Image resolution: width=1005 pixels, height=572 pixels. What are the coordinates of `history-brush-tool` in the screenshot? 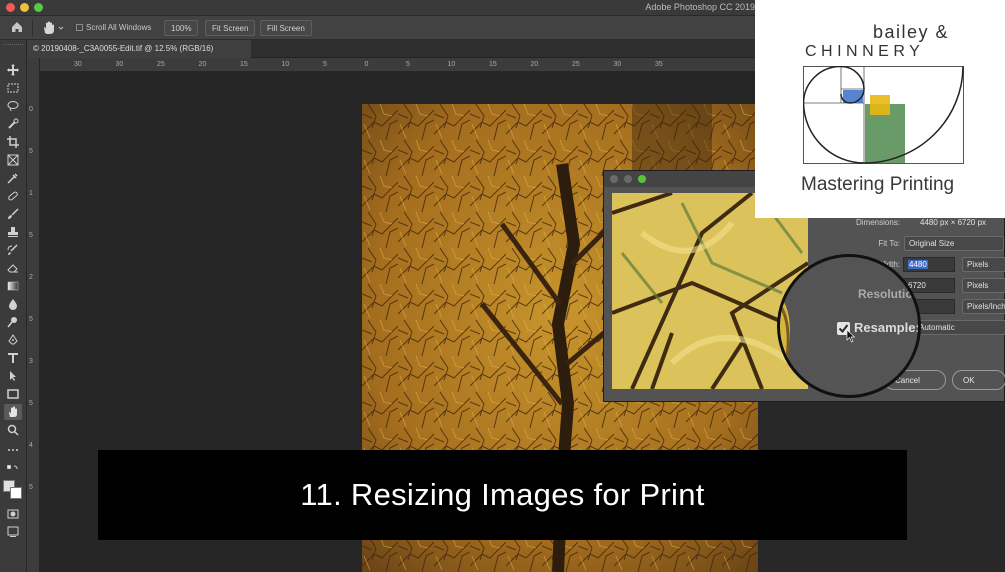 It's located at (13, 250).